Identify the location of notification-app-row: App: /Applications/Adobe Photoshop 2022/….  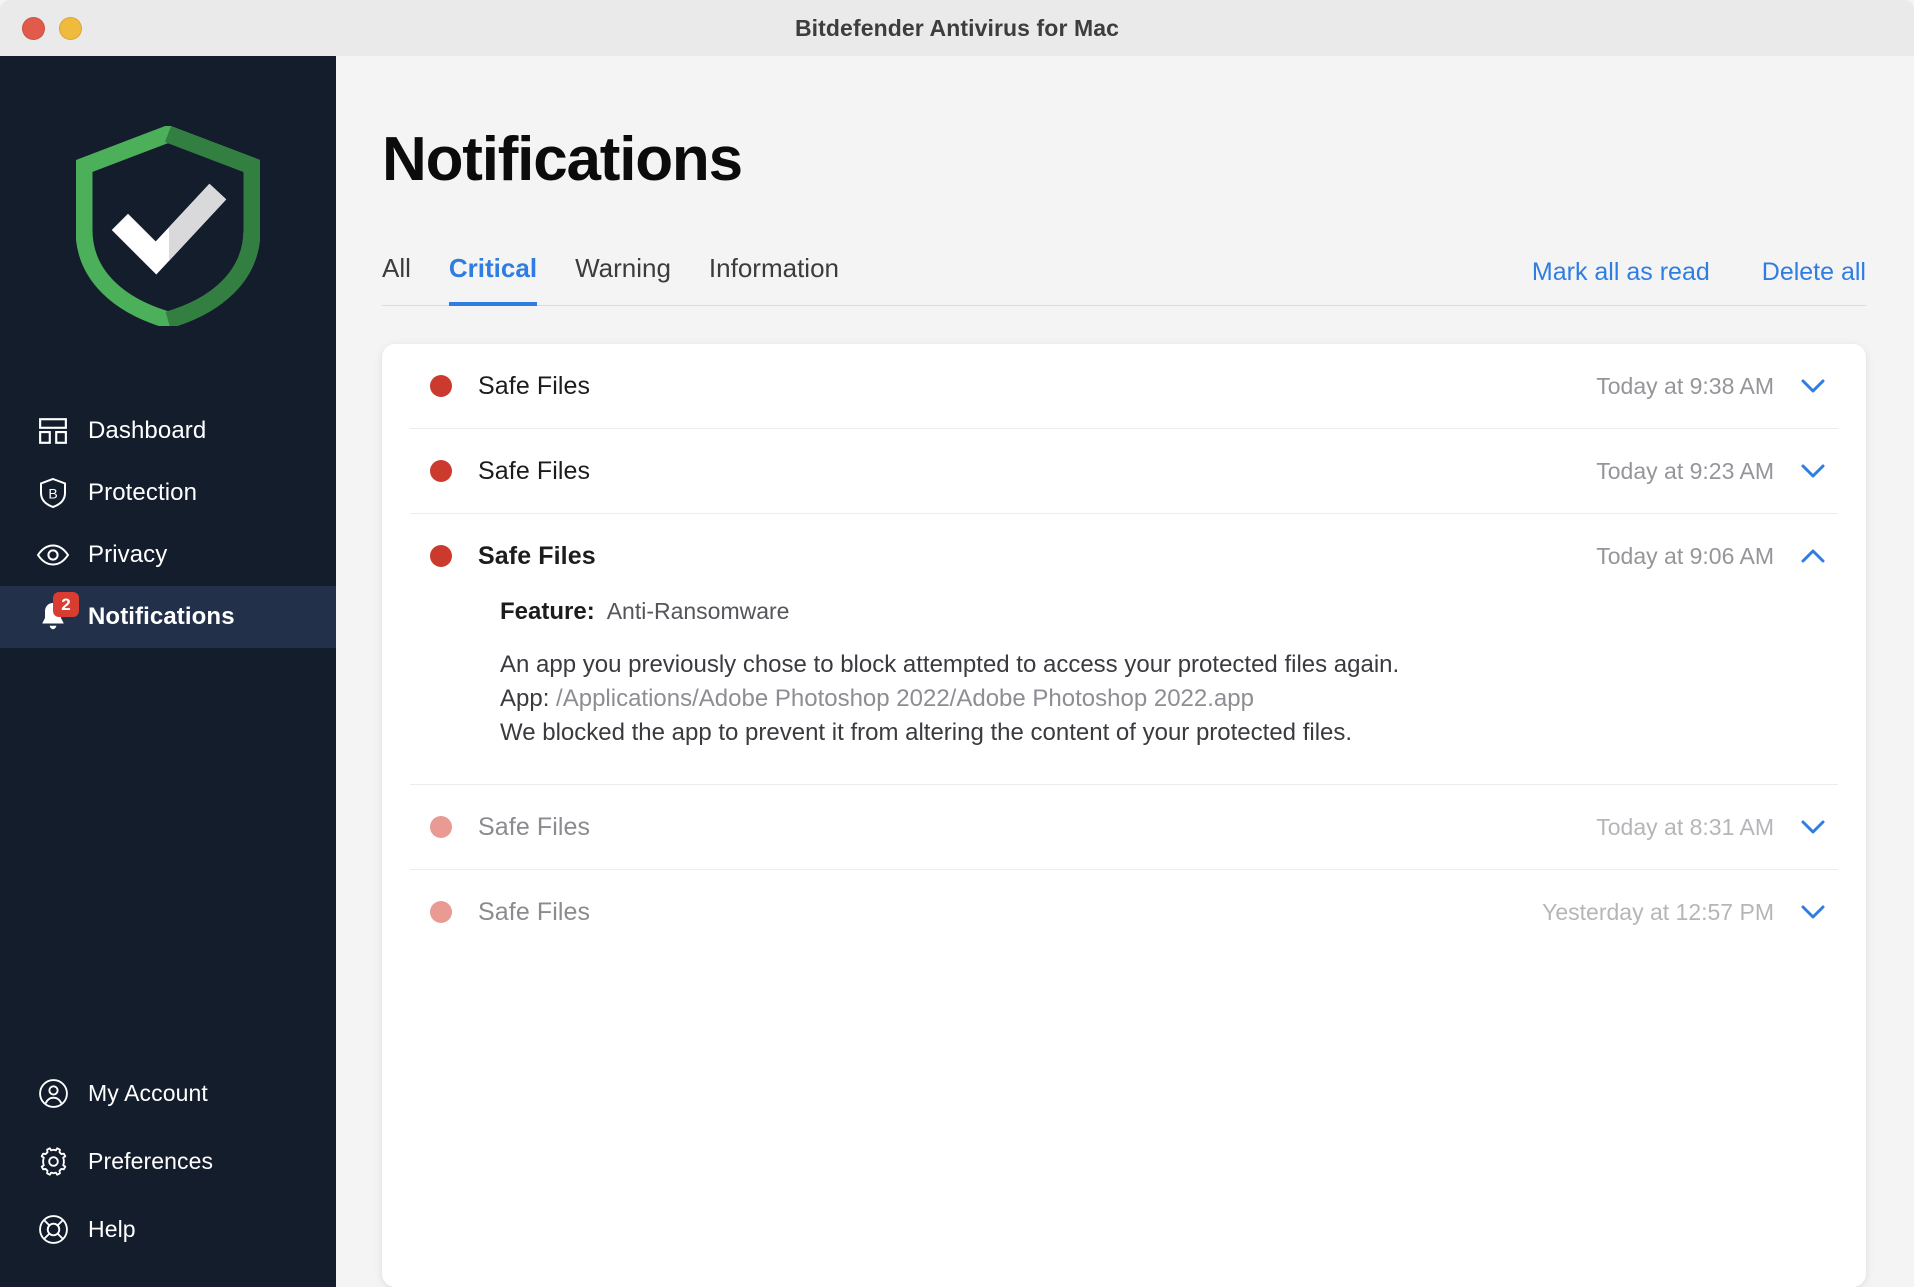
(1163, 699).